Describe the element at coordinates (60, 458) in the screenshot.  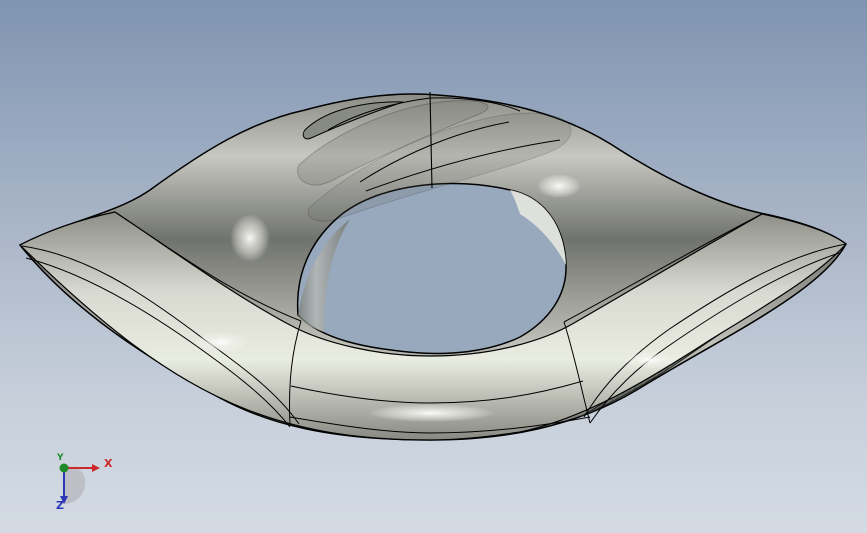
I see `y-axis-label: Y` at that location.